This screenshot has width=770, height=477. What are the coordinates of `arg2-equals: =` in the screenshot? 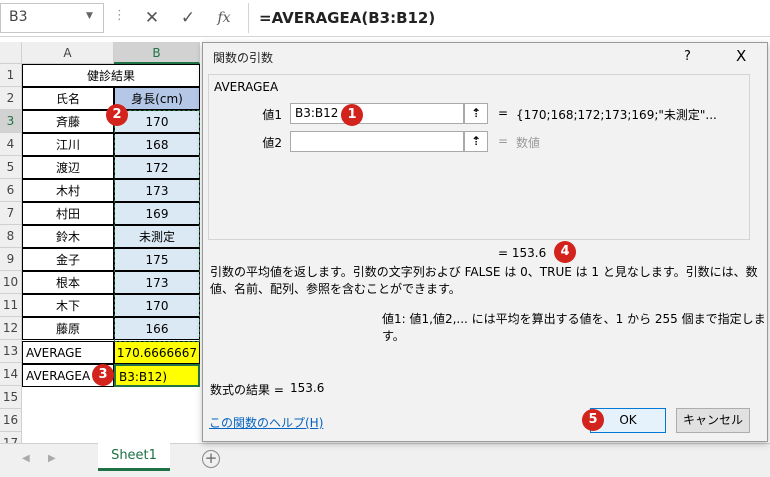 It's located at (503, 141).